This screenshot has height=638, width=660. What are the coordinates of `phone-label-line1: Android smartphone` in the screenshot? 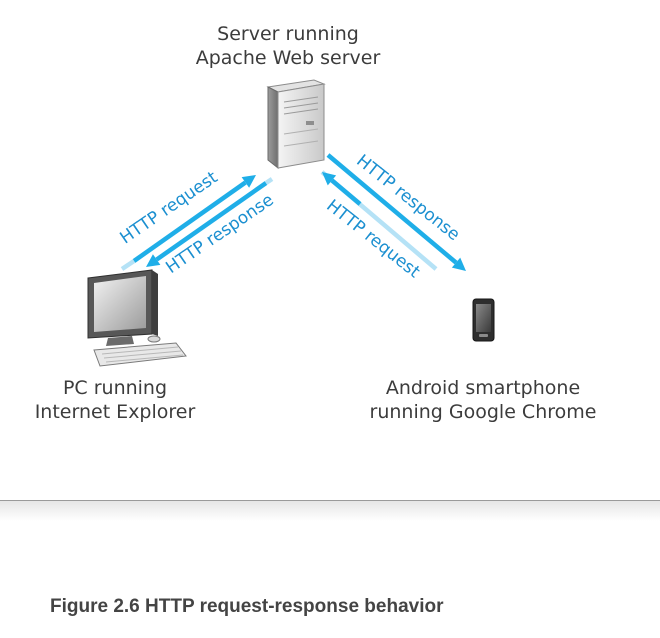 It's located at (483, 388).